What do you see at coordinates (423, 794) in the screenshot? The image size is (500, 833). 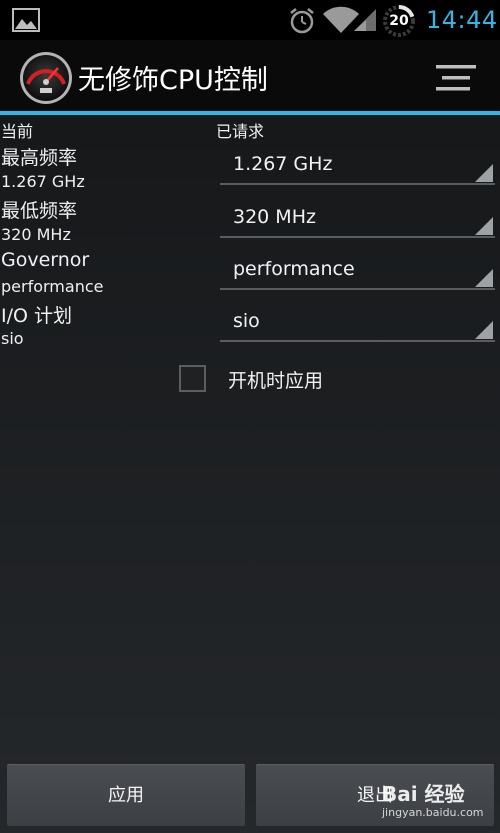 I see `watermark-logo: Bai 经验` at bounding box center [423, 794].